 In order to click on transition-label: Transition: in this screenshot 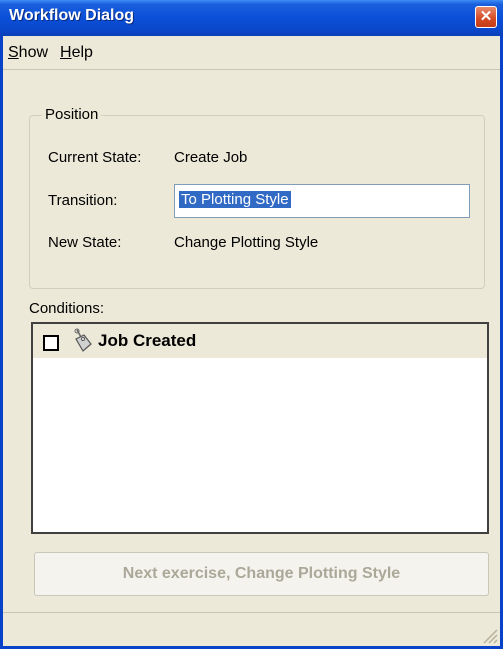, I will do `click(83, 200)`.